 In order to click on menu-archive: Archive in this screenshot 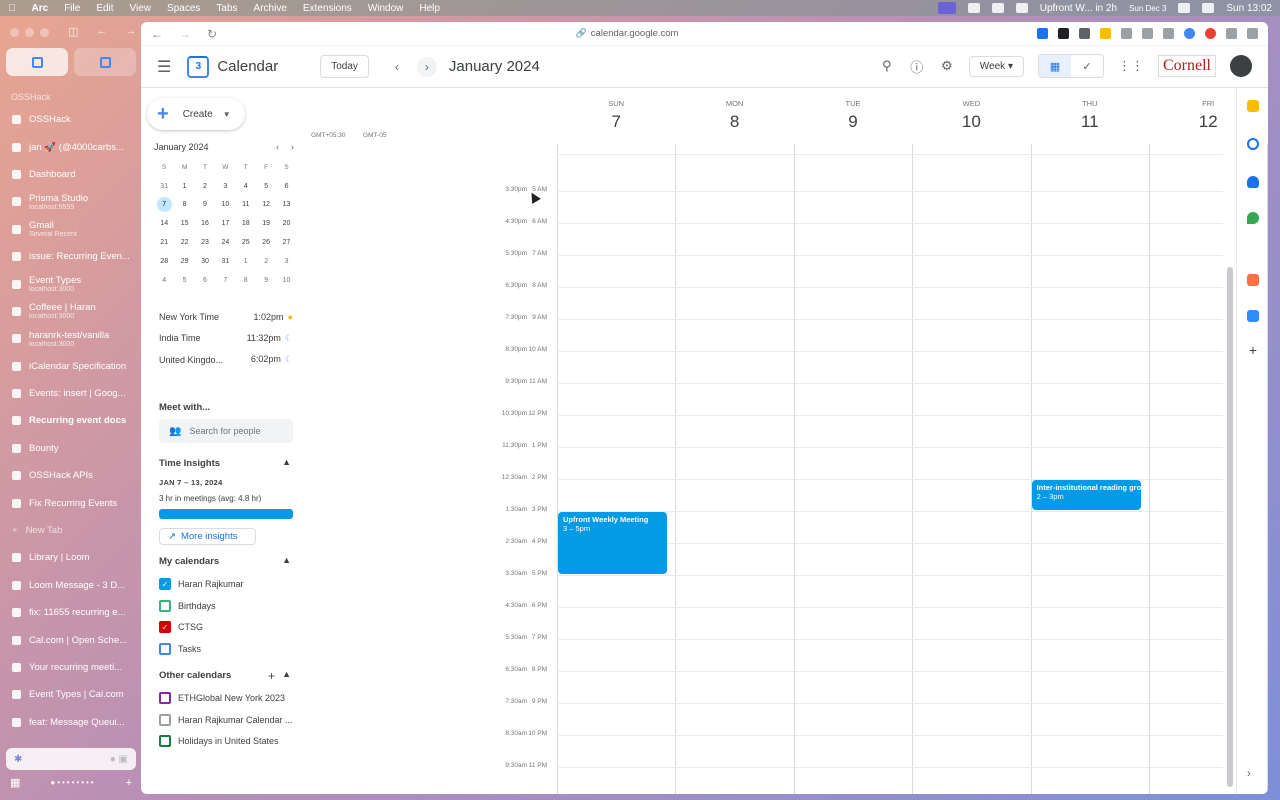, I will do `click(270, 8)`.